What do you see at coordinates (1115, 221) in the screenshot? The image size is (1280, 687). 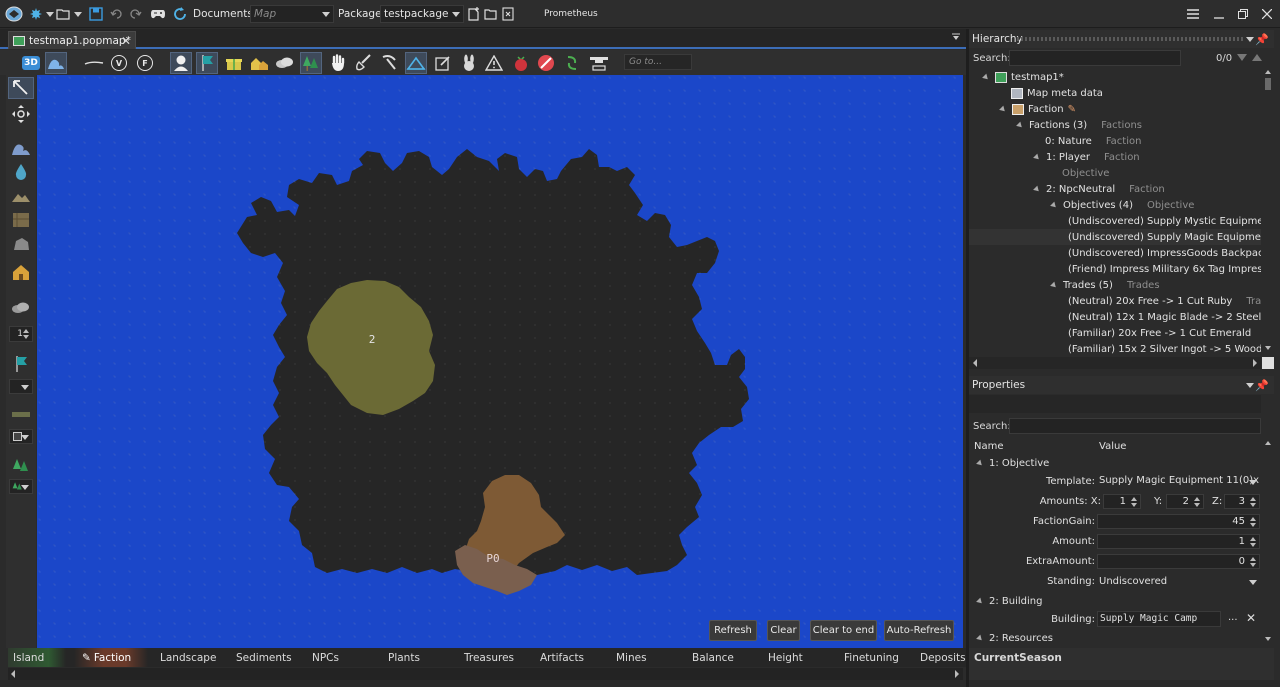 I see `tree-item: (Undiscovered) Supply Mystic Equipment` at bounding box center [1115, 221].